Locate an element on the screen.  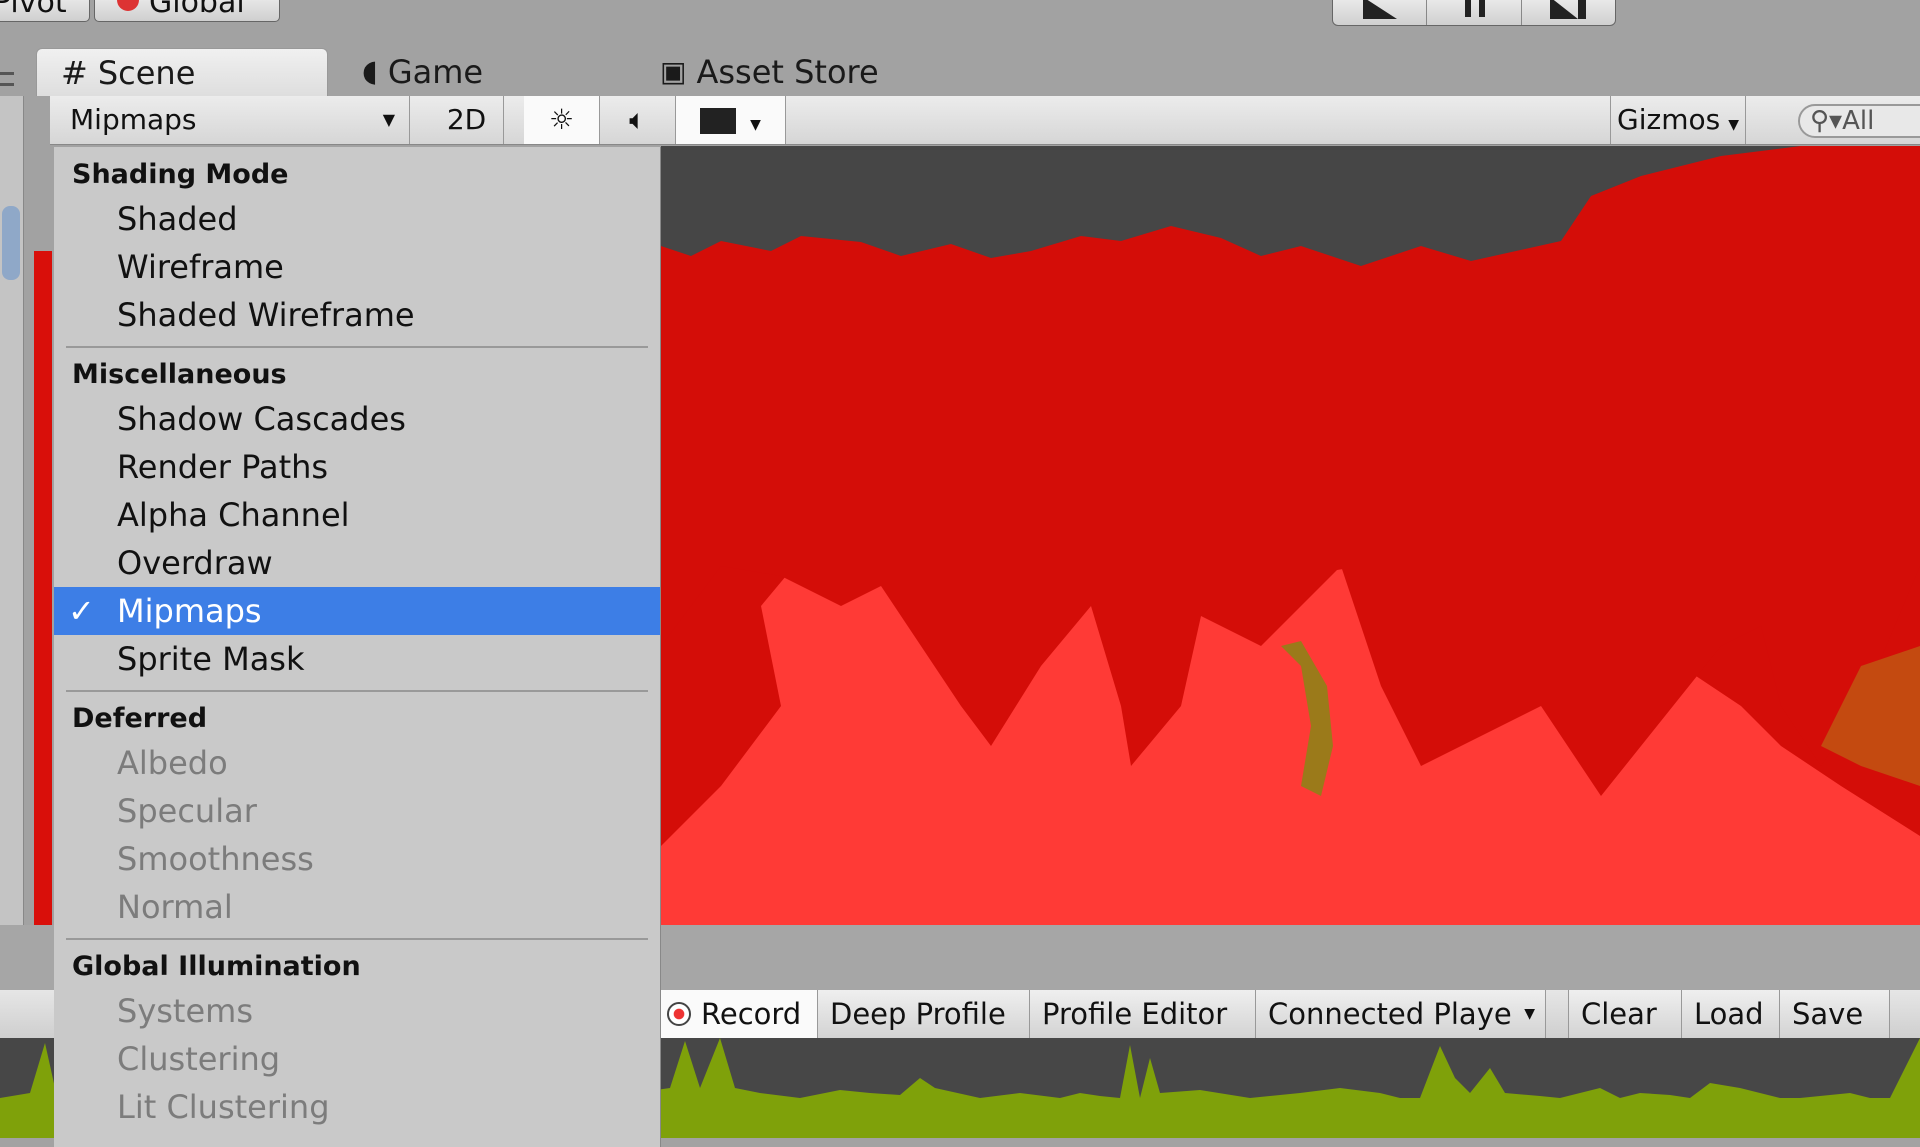
menu-item-systems: Systems is located at coordinates (185, 1011).